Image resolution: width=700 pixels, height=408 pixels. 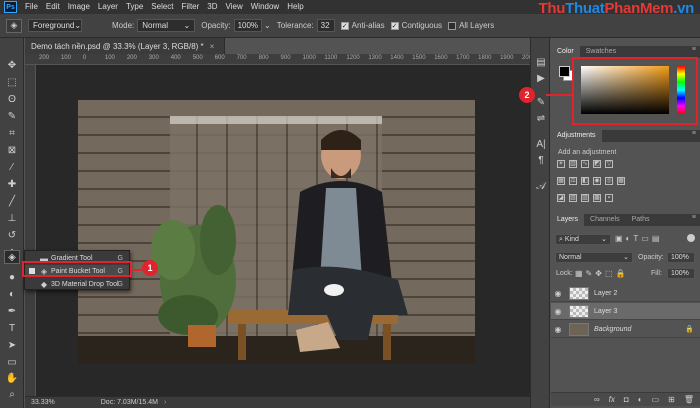 I want to click on link-layers-icon: ∞, so click(x=597, y=399).